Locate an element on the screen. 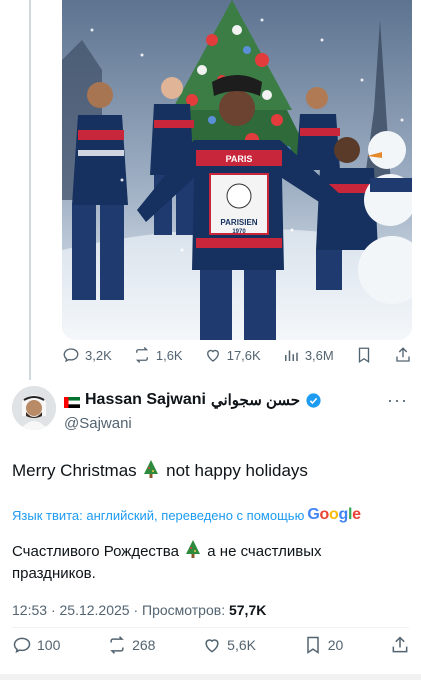 This screenshot has width=421, height=680. like-count: 5,6K is located at coordinates (241, 645).